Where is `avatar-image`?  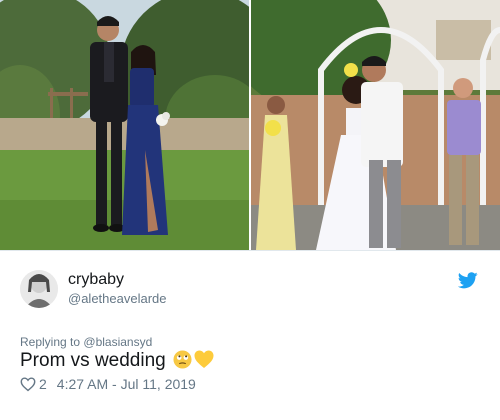 avatar-image is located at coordinates (39, 289).